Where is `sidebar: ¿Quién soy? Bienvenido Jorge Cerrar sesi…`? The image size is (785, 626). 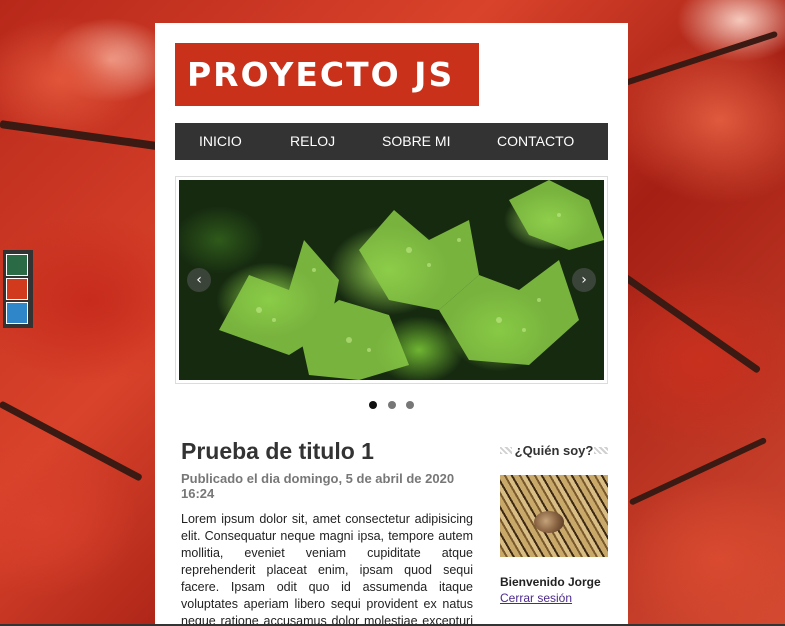
sidebar: ¿Quién soy? Bienvenido Jorge Cerrar sesi… is located at coordinates (554, 523).